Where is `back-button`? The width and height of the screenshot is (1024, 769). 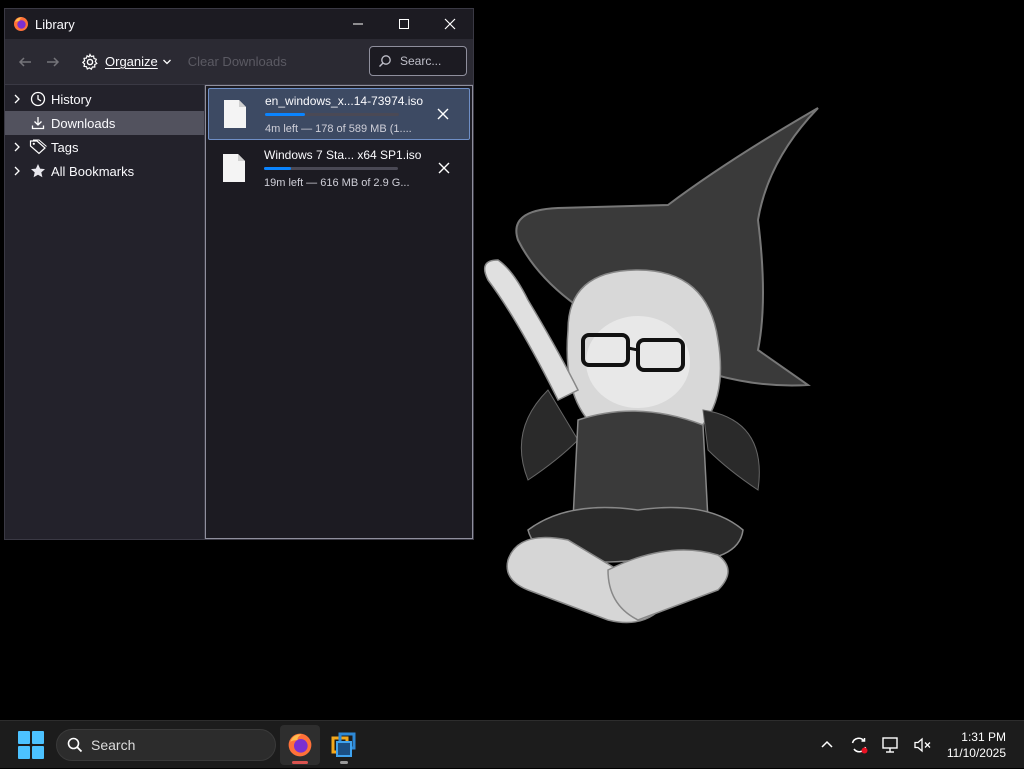
back-button is located at coordinates (25, 62).